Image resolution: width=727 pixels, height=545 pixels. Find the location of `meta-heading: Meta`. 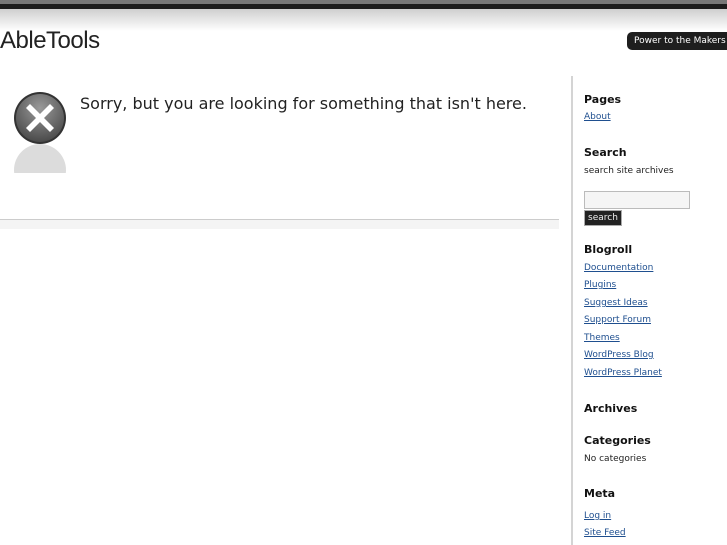

meta-heading: Meta is located at coordinates (600, 493).